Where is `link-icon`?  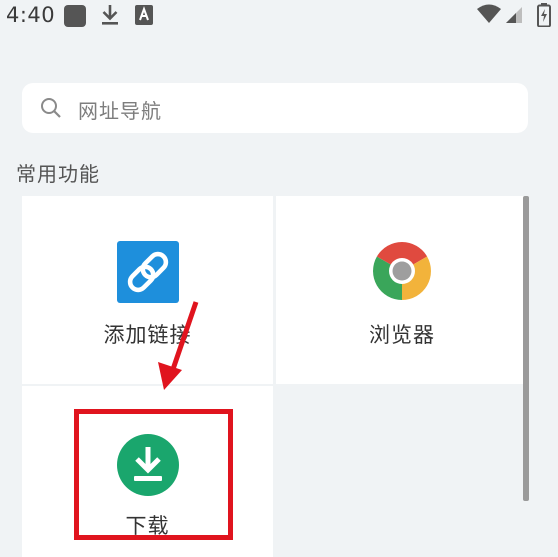 link-icon is located at coordinates (148, 274).